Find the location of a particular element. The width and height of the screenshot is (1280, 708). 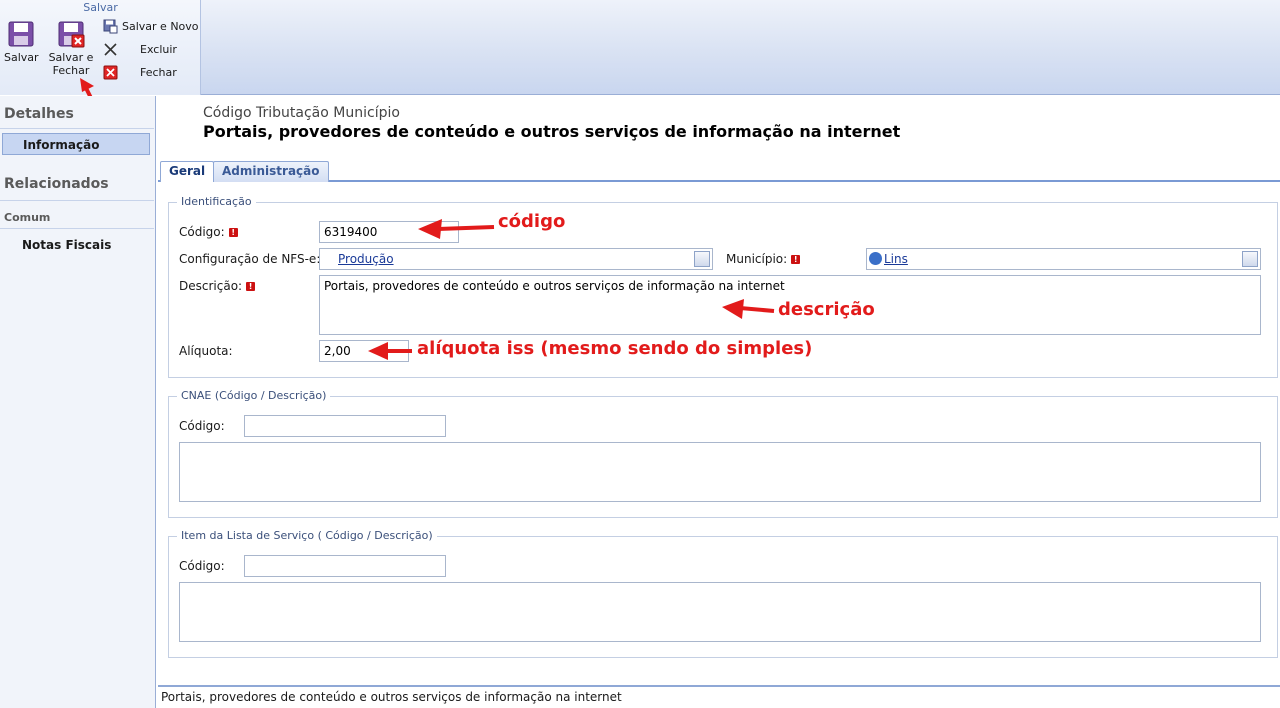

nav-section-detalhes: Detalhes is located at coordinates (39, 114).